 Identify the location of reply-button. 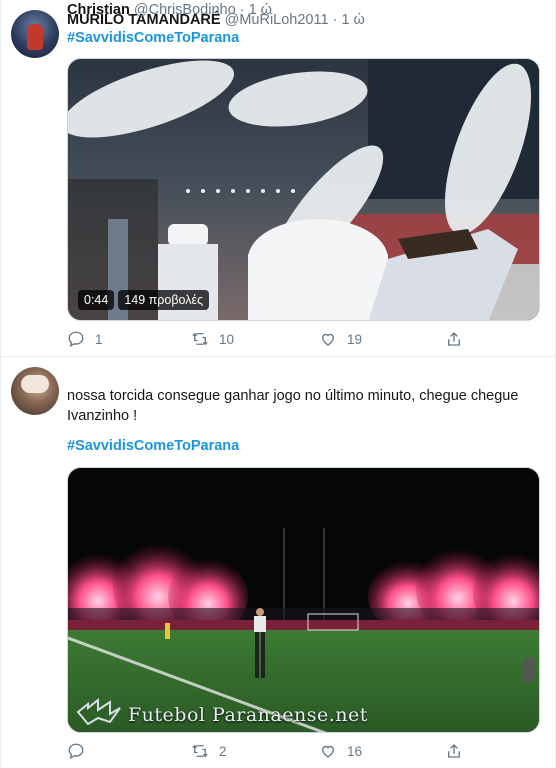
(81, 751).